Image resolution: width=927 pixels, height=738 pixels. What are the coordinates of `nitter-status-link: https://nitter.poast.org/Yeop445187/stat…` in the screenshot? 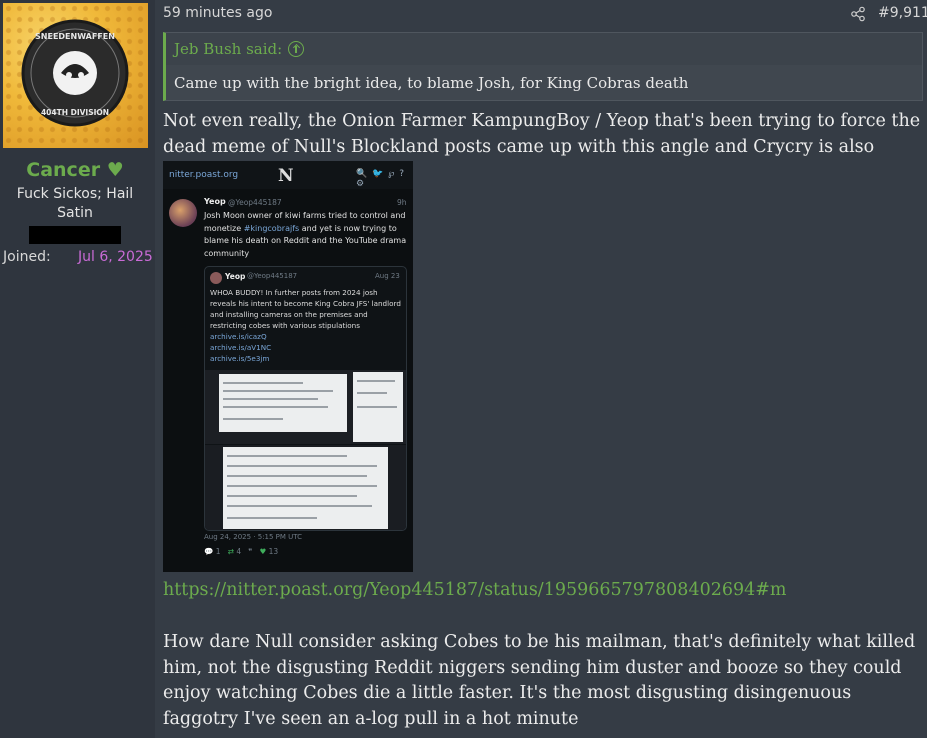 It's located at (475, 590).